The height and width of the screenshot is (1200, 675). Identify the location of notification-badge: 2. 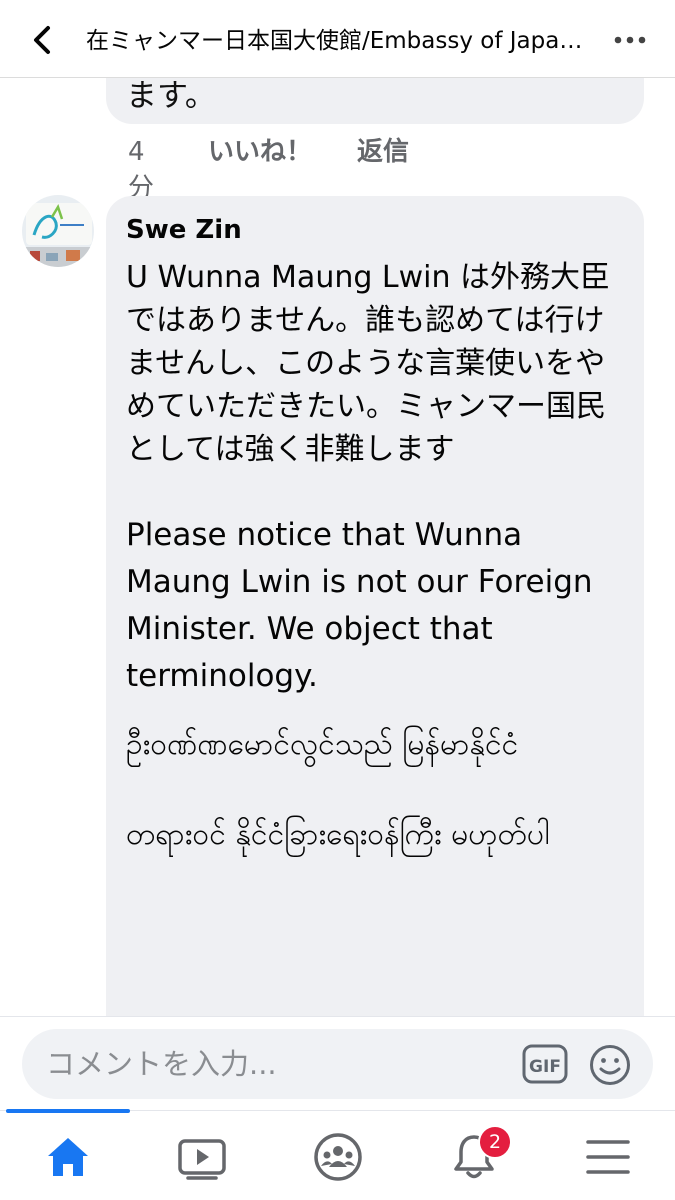
(495, 1142).